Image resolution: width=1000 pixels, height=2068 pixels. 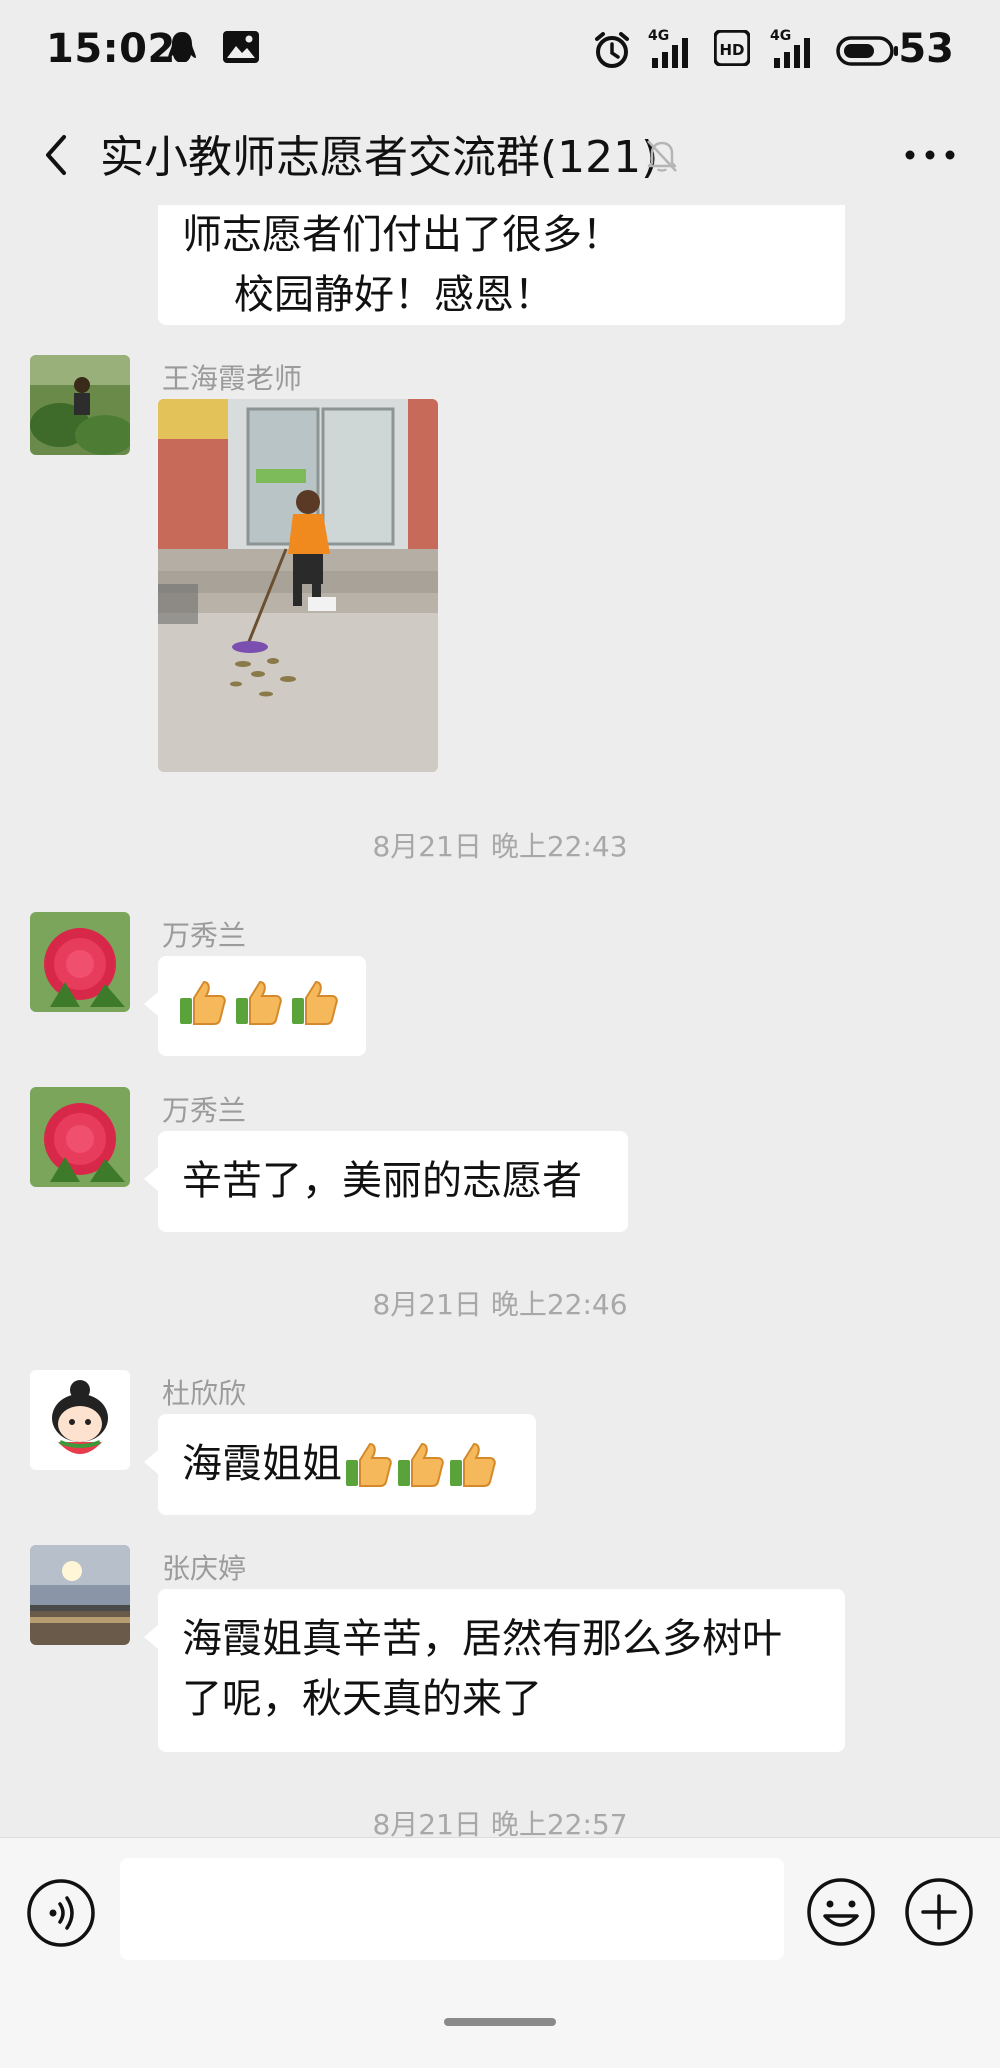 I want to click on message-image, so click(x=298, y=585).